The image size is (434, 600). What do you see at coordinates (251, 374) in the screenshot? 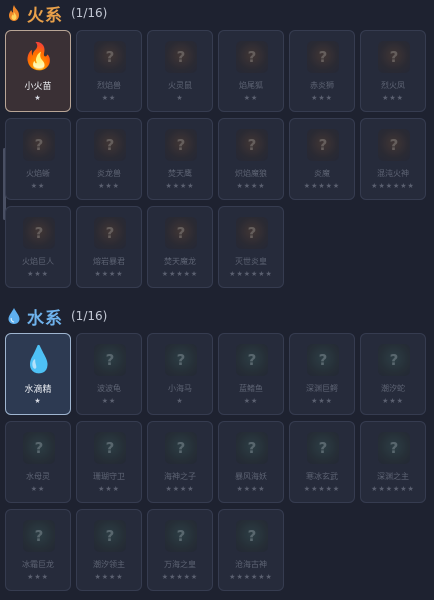
I see `water-creature-card: ? 蓝鳍鱼 ★★` at bounding box center [251, 374].